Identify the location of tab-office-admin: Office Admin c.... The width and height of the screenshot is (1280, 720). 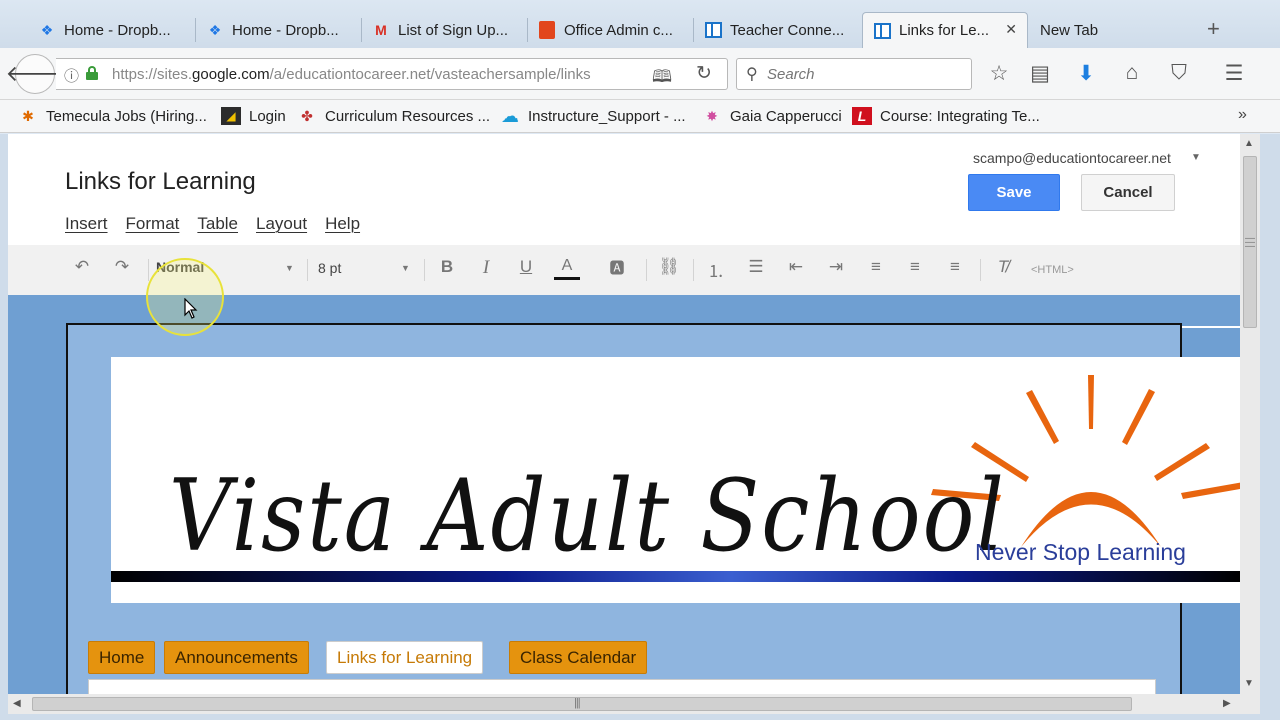
(611, 30).